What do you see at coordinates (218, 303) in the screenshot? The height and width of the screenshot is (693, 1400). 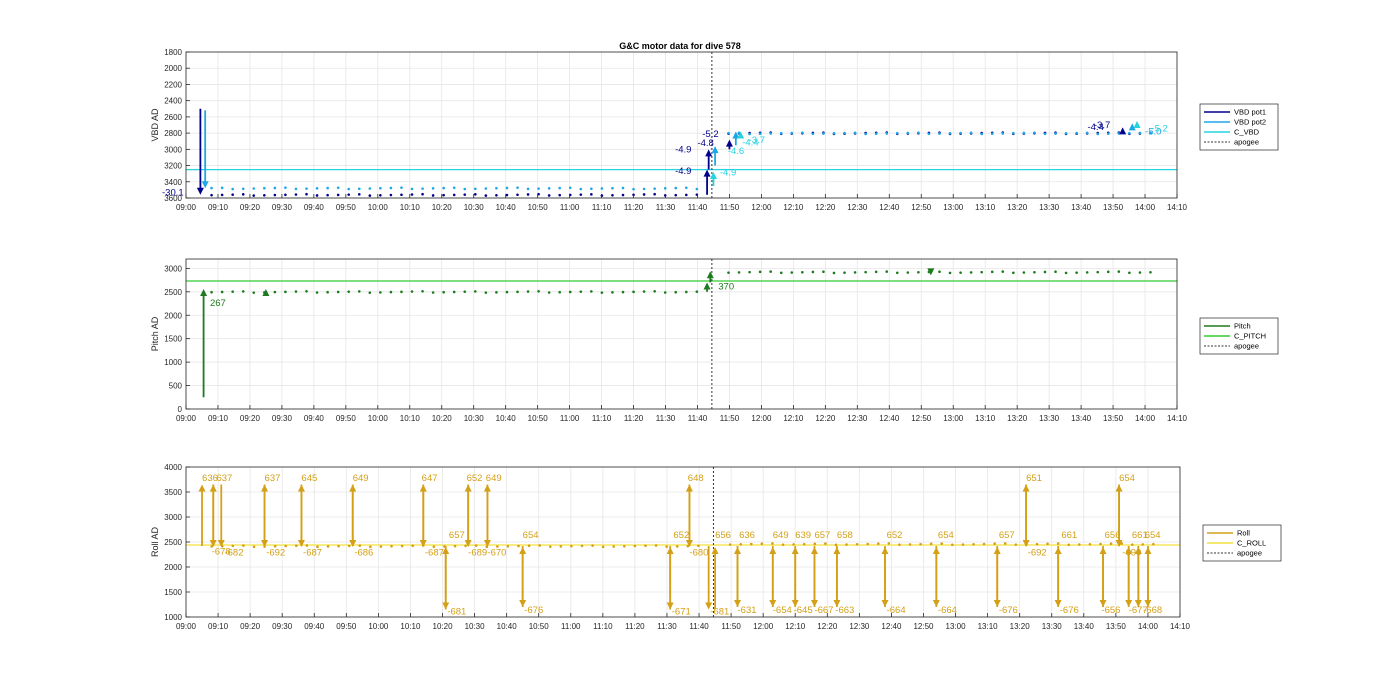 I see `data-label: 267` at bounding box center [218, 303].